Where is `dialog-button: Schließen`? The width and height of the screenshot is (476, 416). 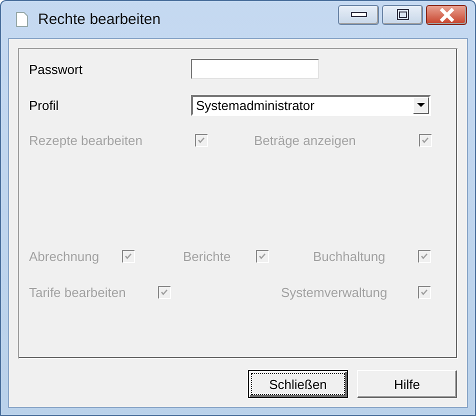
dialog-button: Schließen is located at coordinates (298, 384).